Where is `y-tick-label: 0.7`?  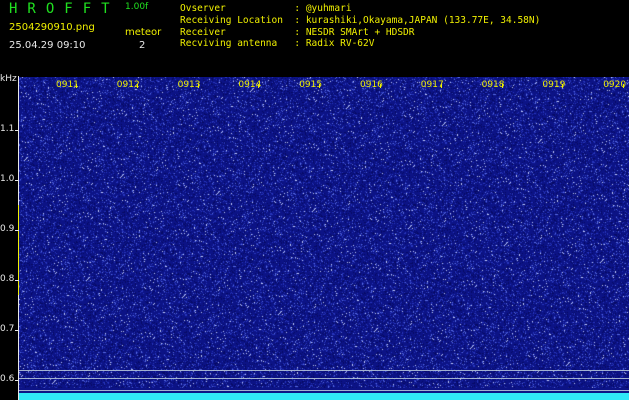 y-tick-label: 0.7 is located at coordinates (7, 329).